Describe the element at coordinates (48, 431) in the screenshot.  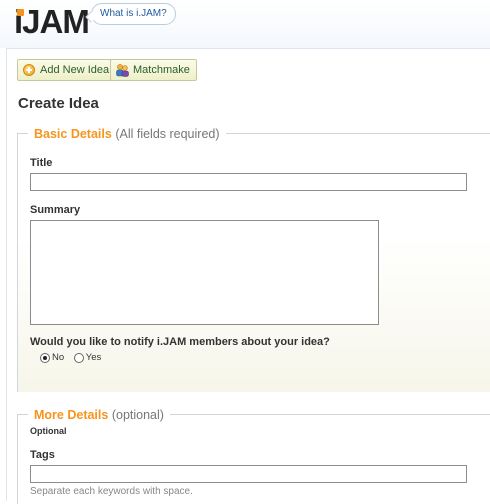
I see `optional-label: Optional` at that location.